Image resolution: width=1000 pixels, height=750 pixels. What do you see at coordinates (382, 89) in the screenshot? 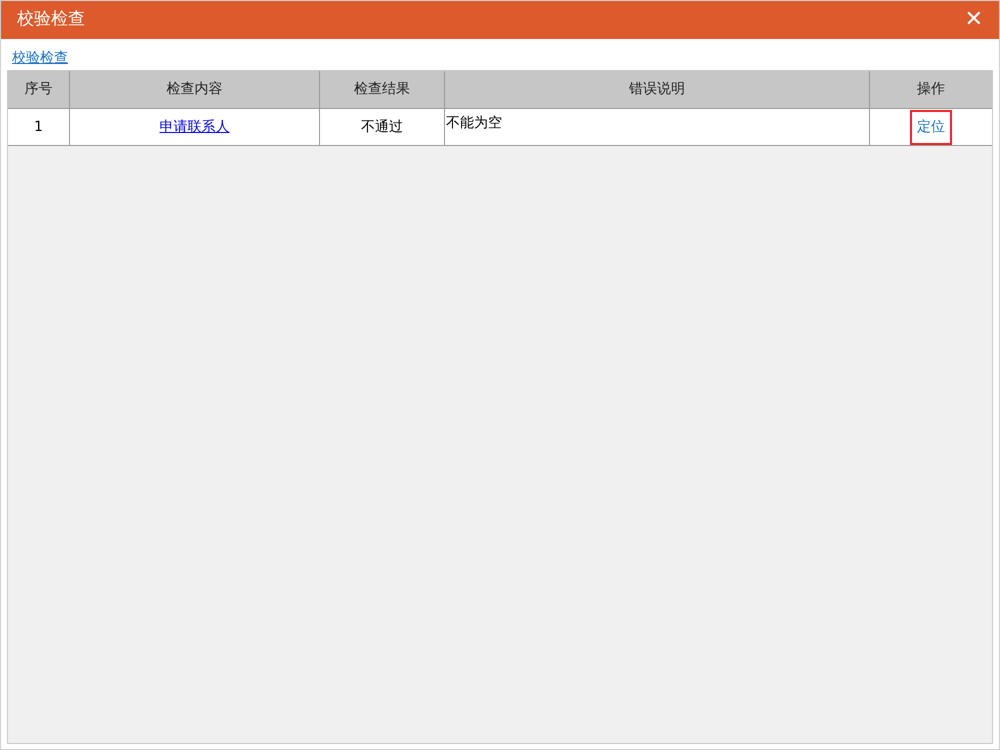
I see `column-header: 检查结果` at bounding box center [382, 89].